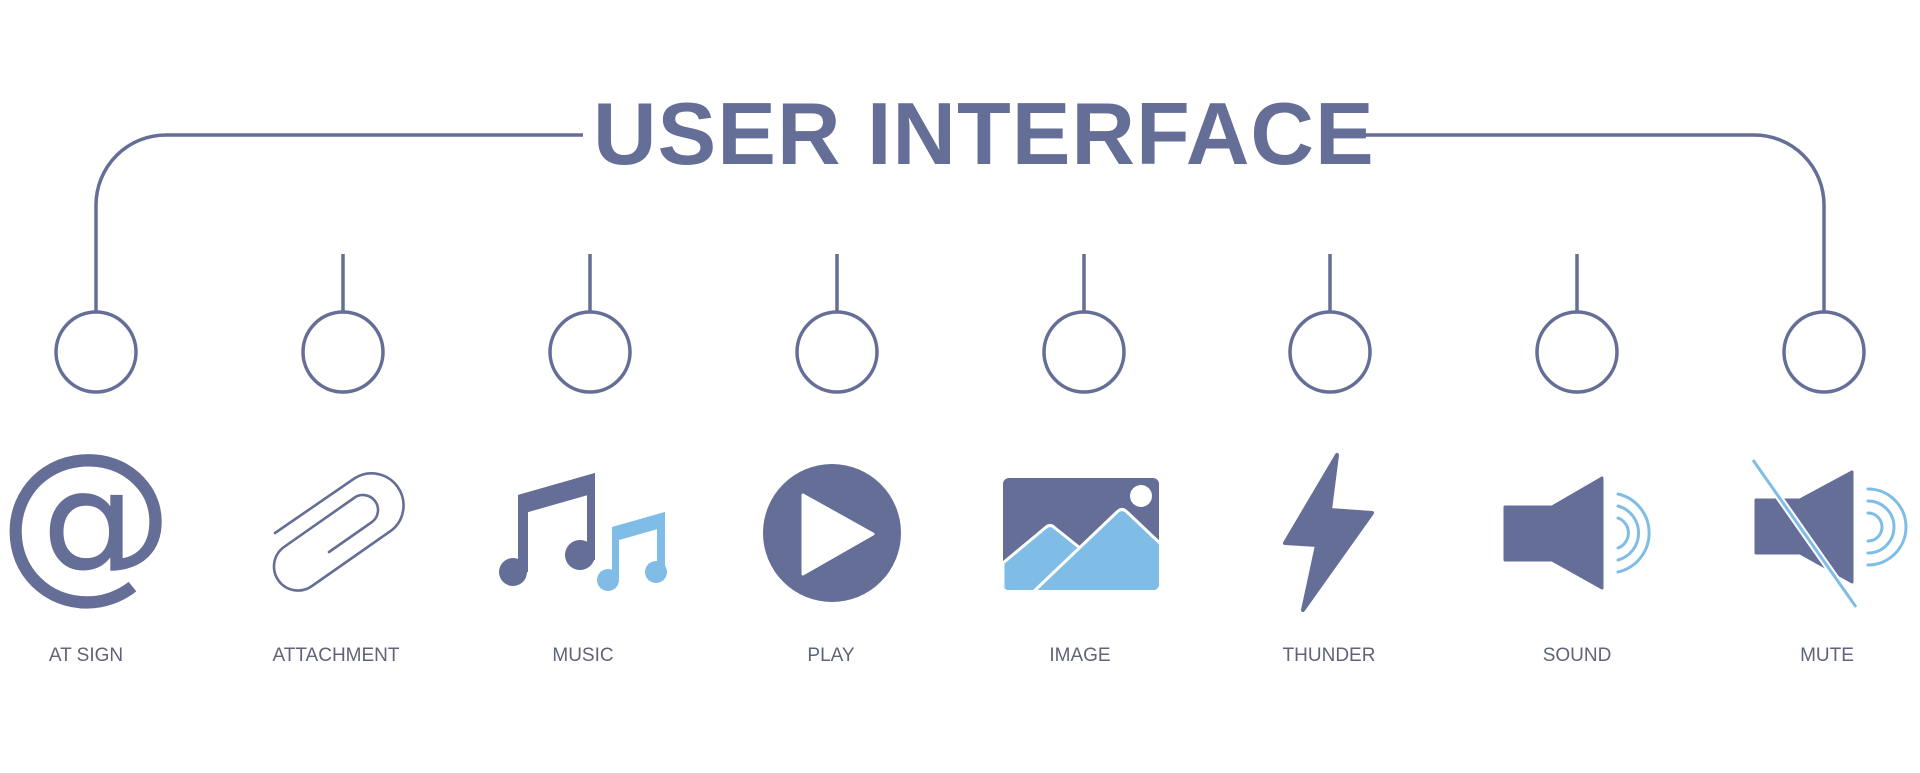 This screenshot has height=773, width=1920. I want to click on node-circle-sound, so click(1577, 352).